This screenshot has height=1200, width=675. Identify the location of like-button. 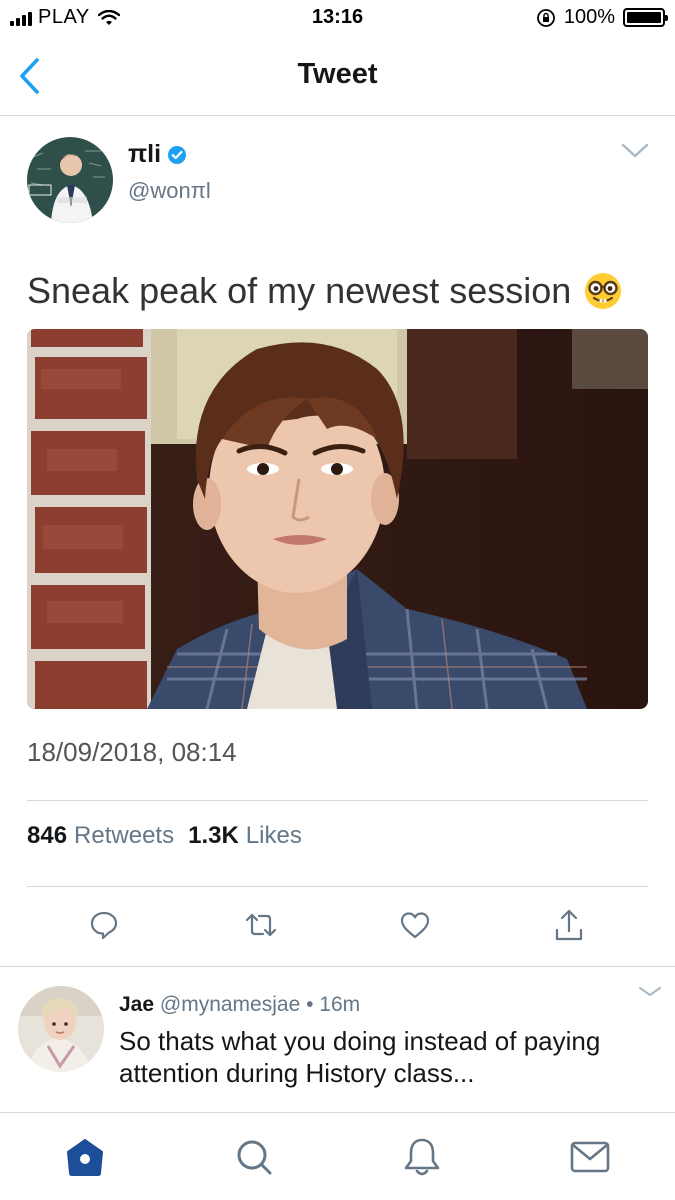
(415, 925).